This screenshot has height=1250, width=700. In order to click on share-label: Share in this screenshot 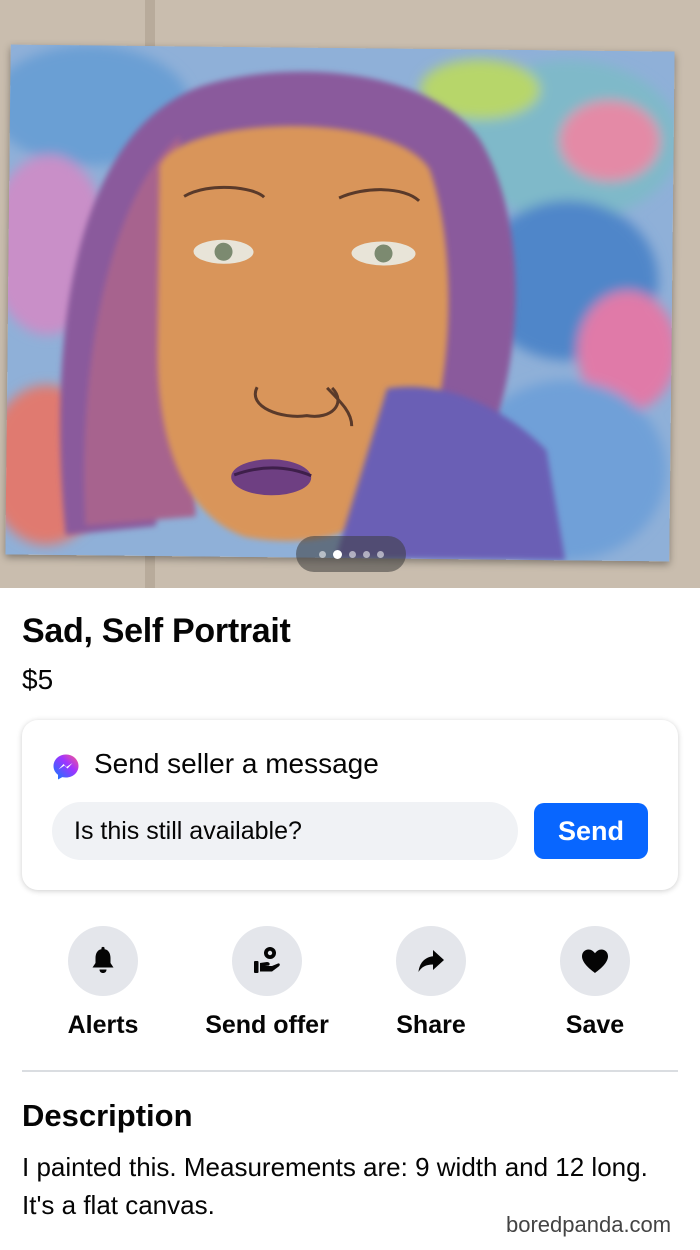, I will do `click(431, 1025)`.